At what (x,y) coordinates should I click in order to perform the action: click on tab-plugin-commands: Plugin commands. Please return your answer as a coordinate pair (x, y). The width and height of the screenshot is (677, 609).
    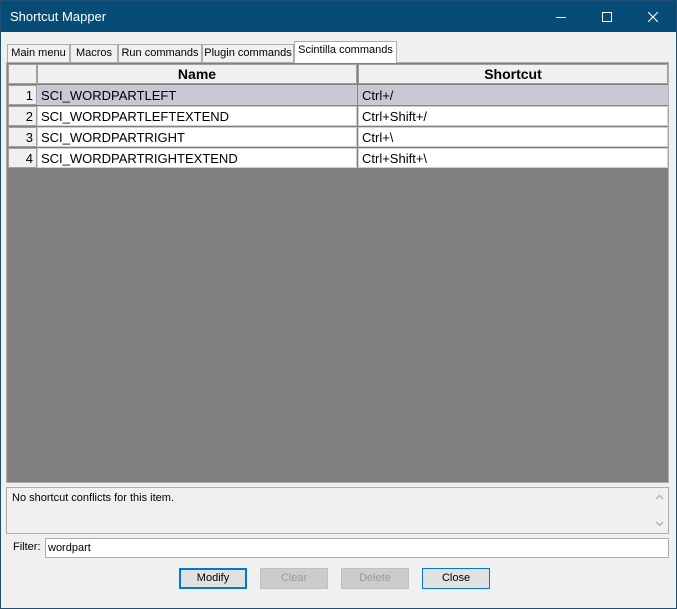
    Looking at the image, I should click on (248, 53).